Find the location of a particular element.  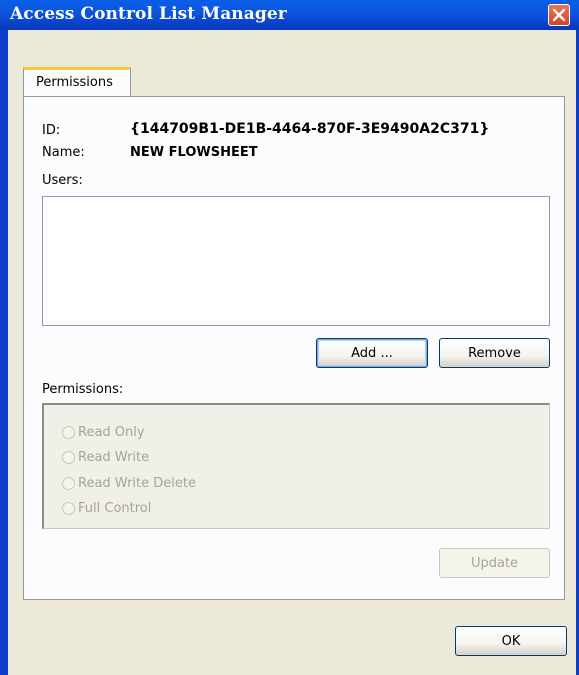

window-title: Access Control List Manager is located at coordinates (148, 14).